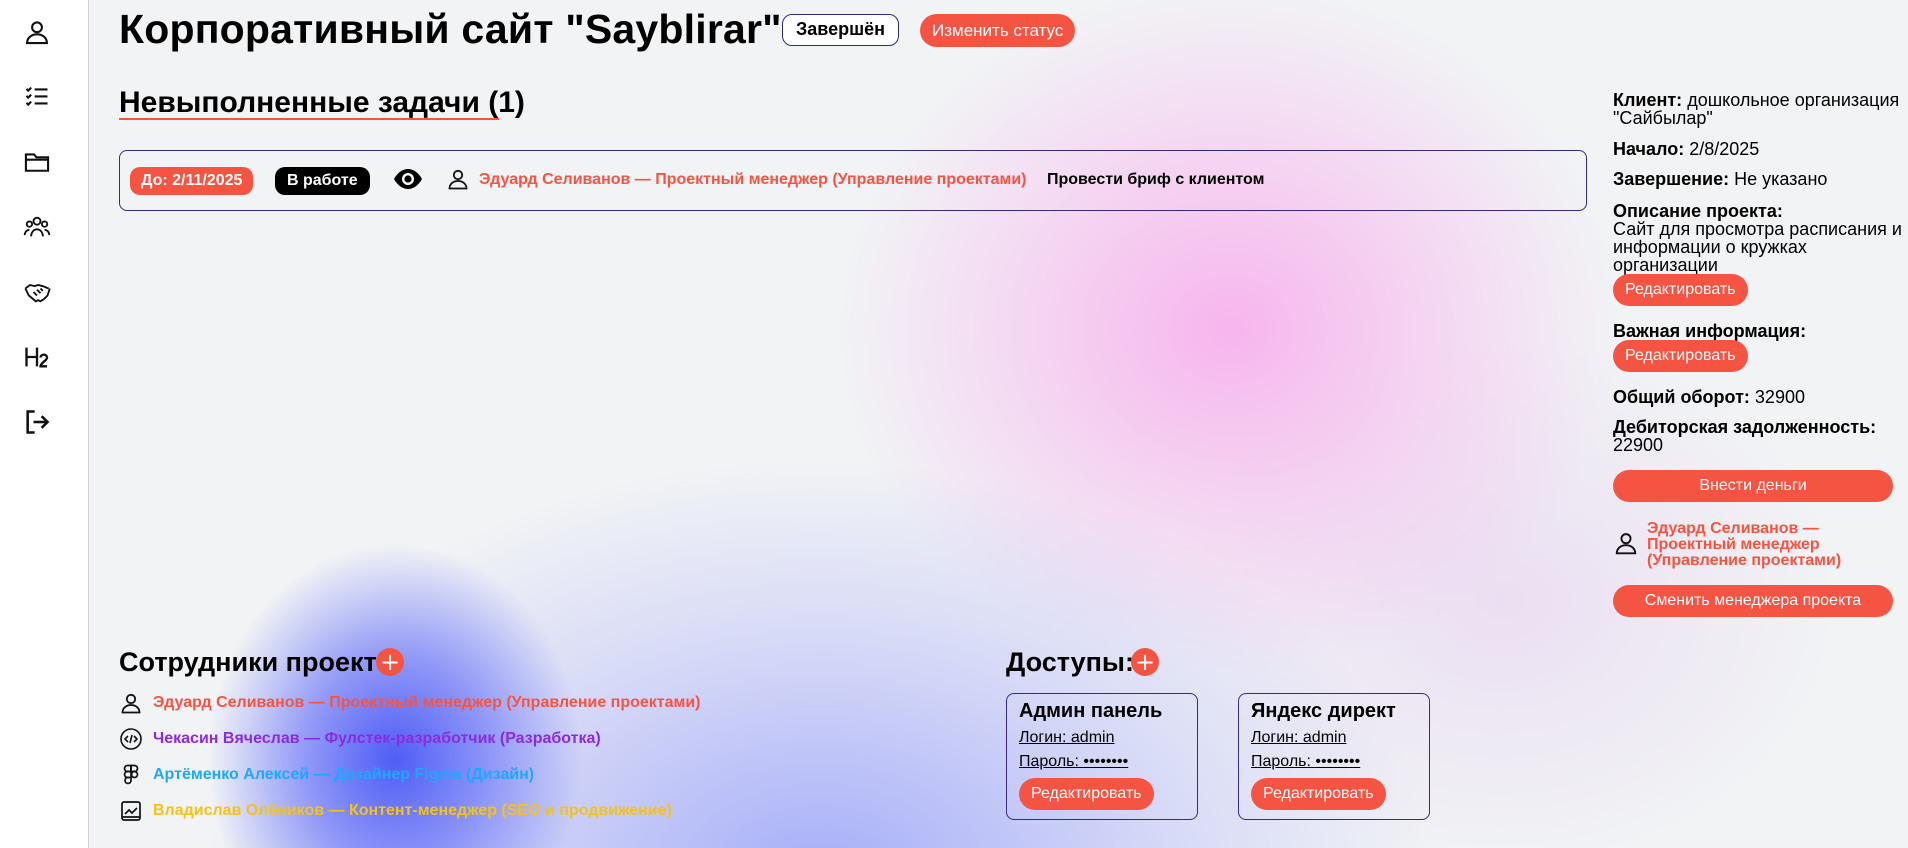  Describe the element at coordinates (1753, 601) in the screenshot. I see `change-manager-button: Сменить менеджера проекта` at that location.